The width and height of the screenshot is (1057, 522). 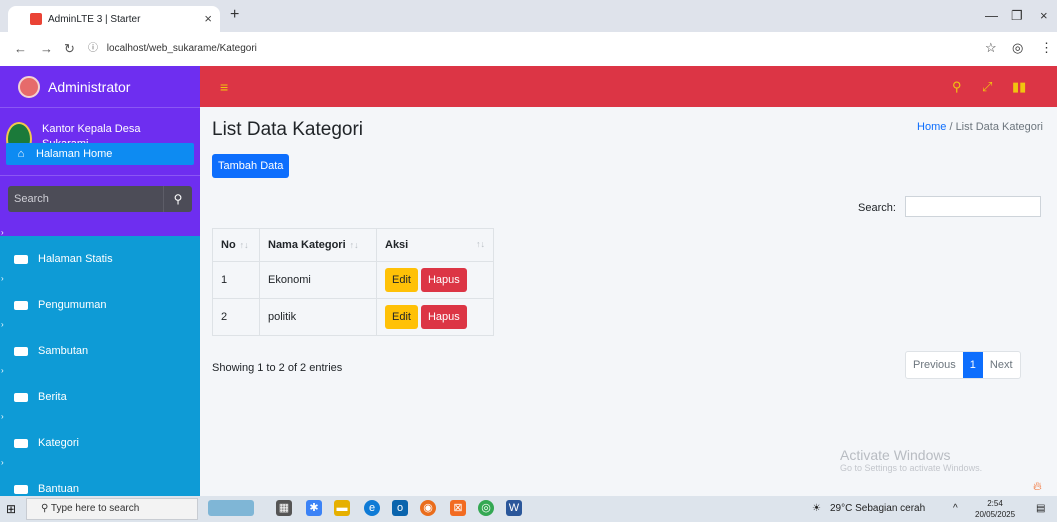 I want to click on file-explorer-icon: ▬, so click(x=342, y=508).